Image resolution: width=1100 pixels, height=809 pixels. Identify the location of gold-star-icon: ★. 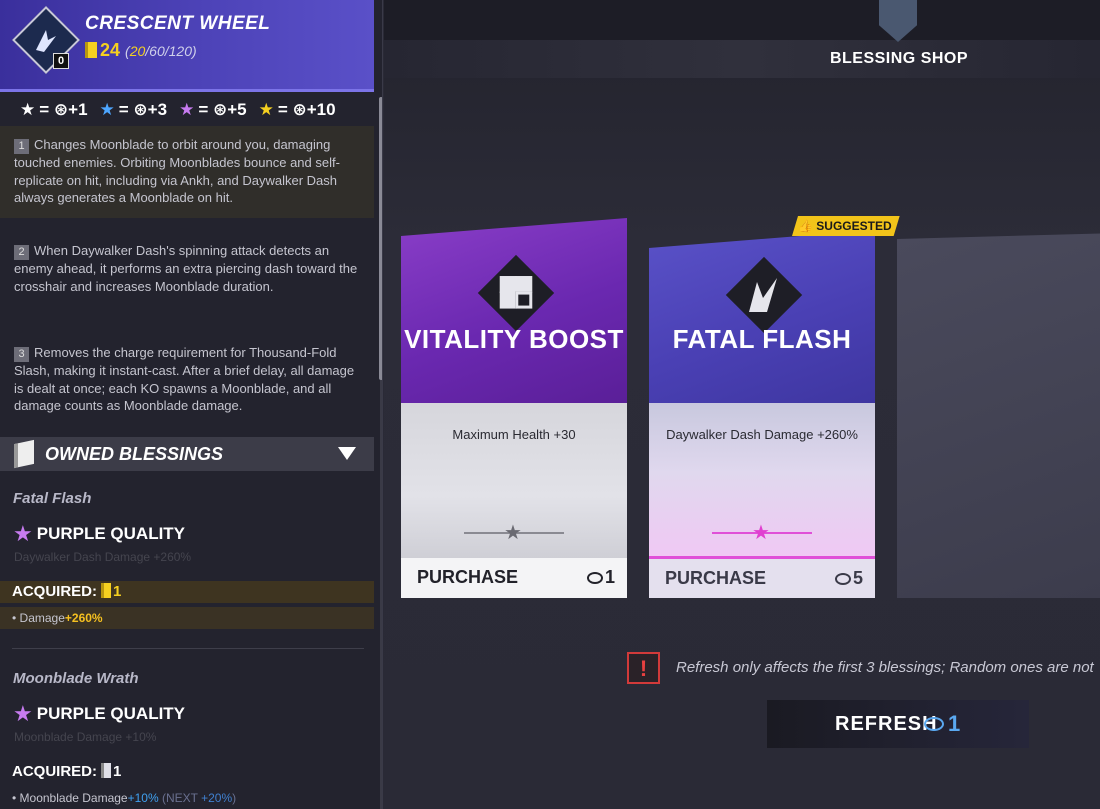
(266, 109).